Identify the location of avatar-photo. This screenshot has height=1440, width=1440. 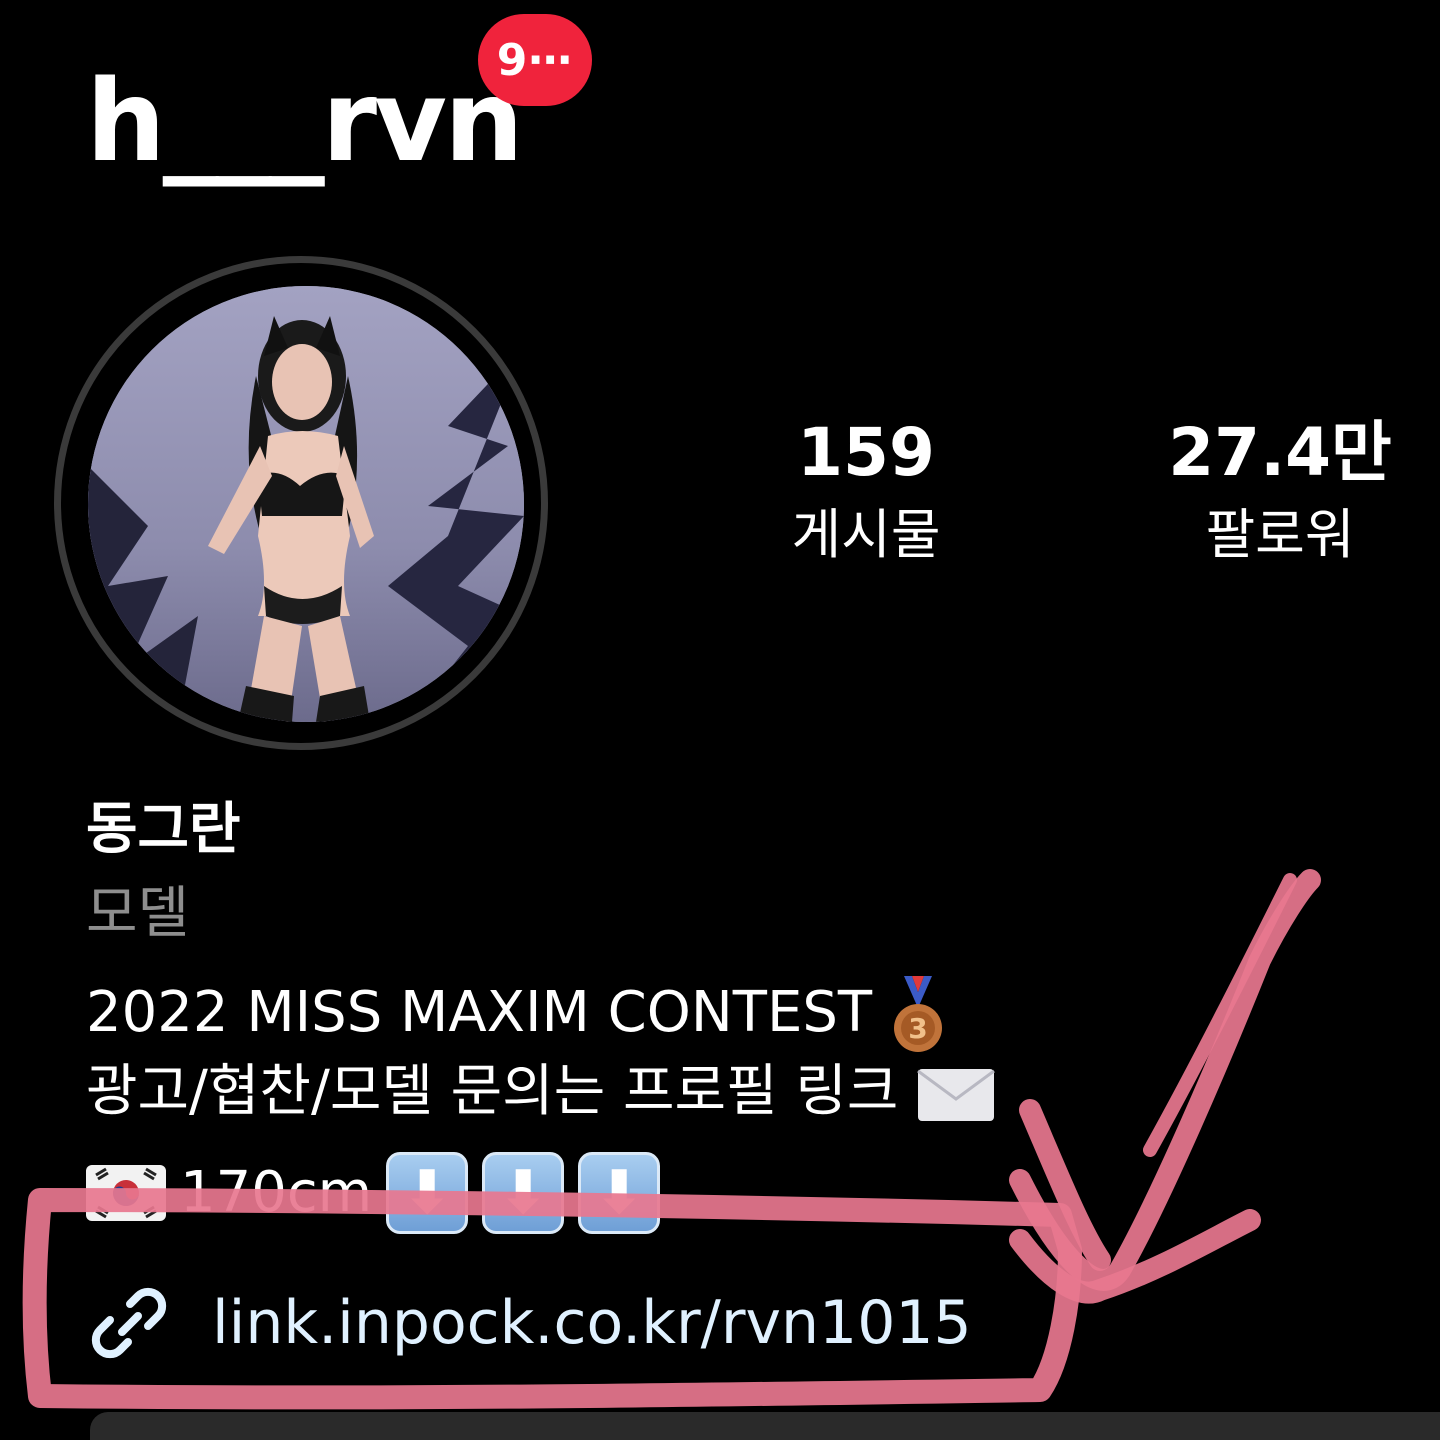
(306, 504).